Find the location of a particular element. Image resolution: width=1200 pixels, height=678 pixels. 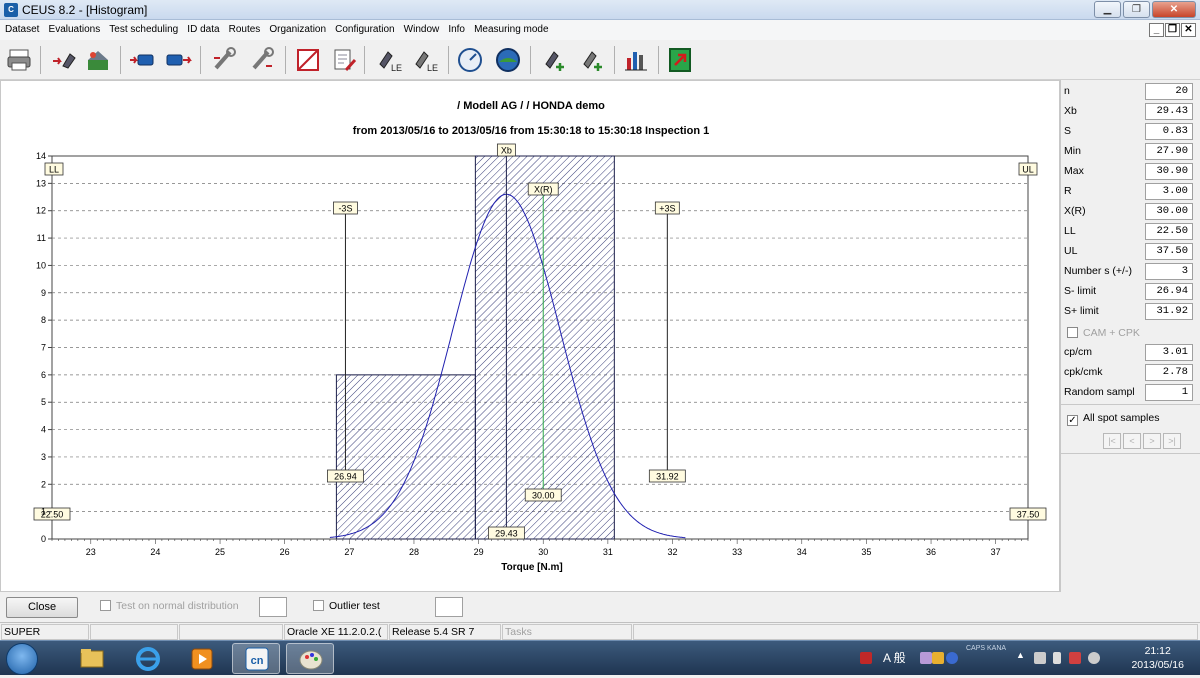

tray-help-icon is located at coordinates (952, 658).